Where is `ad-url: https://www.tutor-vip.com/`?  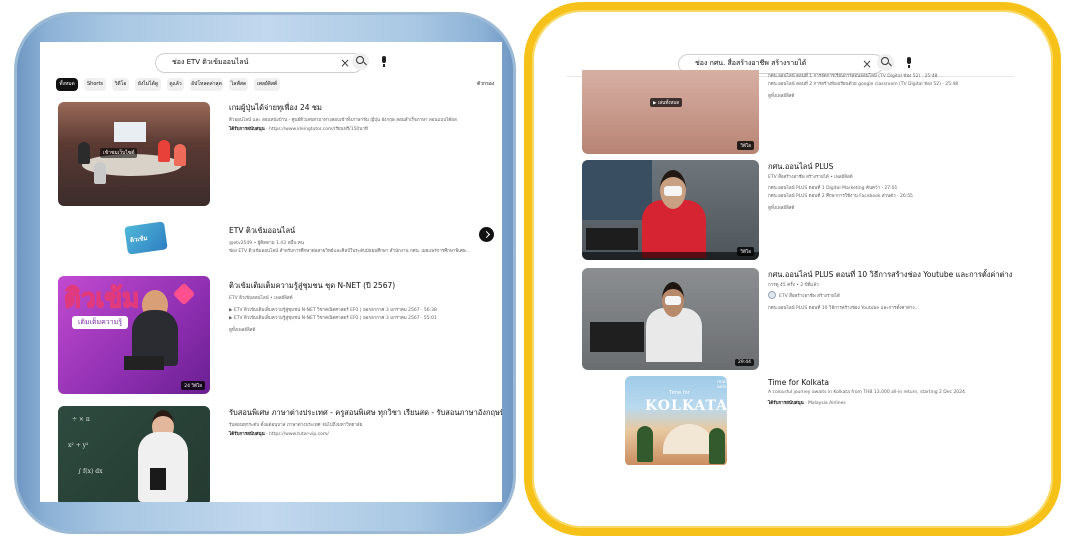 ad-url: https://www.tutor-vip.com/ is located at coordinates (299, 434).